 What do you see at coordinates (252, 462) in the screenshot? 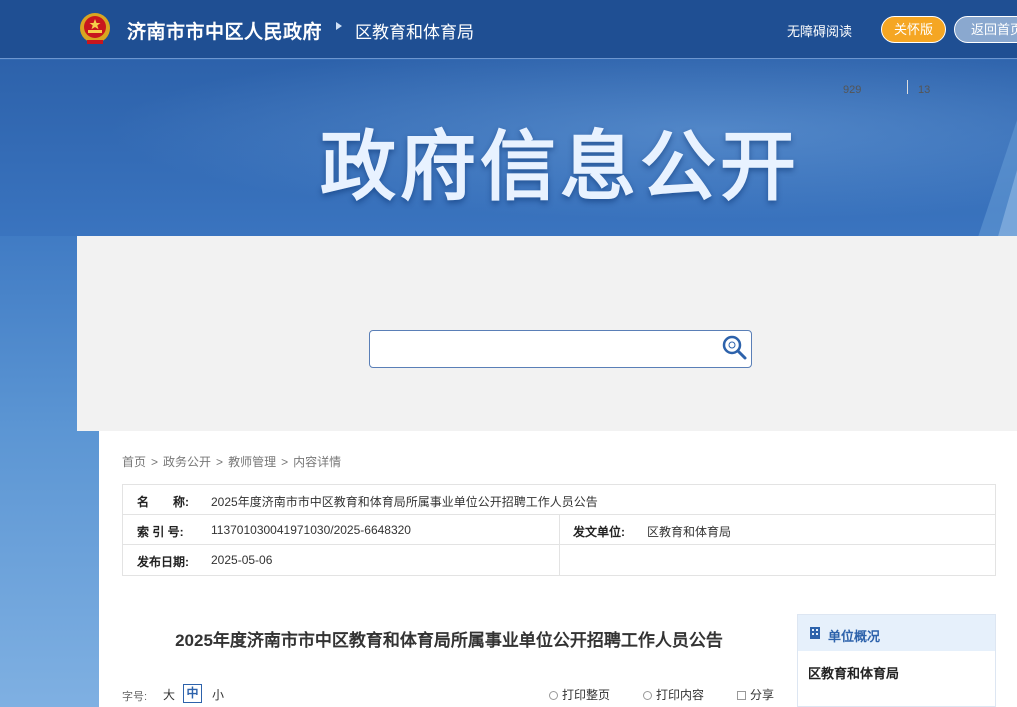
I see `breadcrumb-teacher-mgmt: 教师管理` at bounding box center [252, 462].